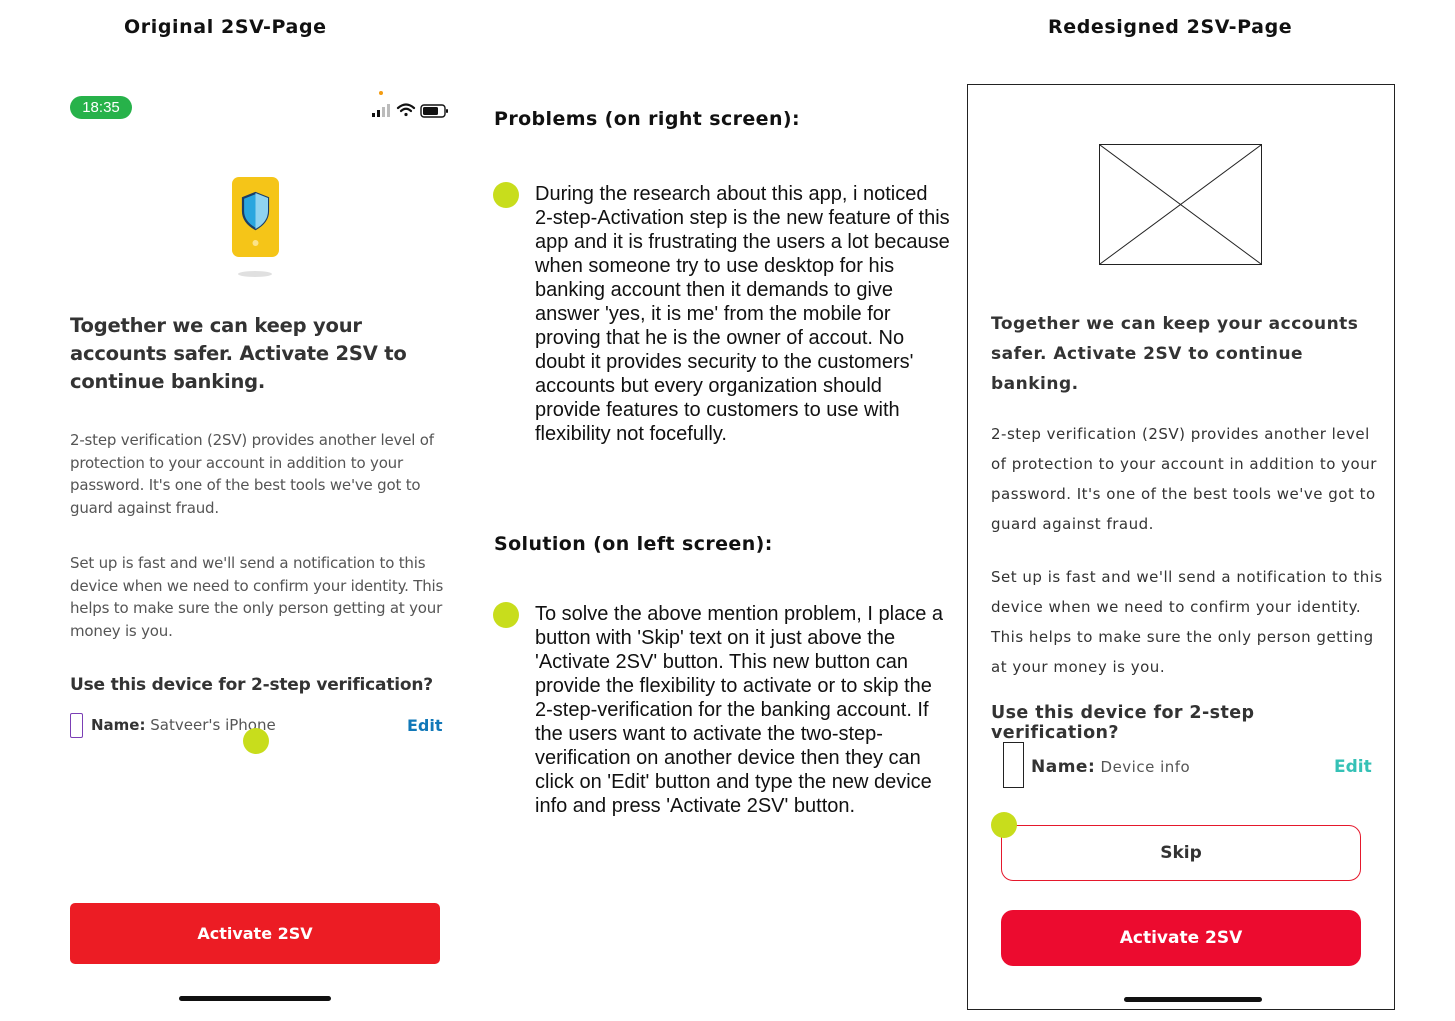 This screenshot has width=1455, height=1021. I want to click on image-placeholder-icon, so click(1180, 204).